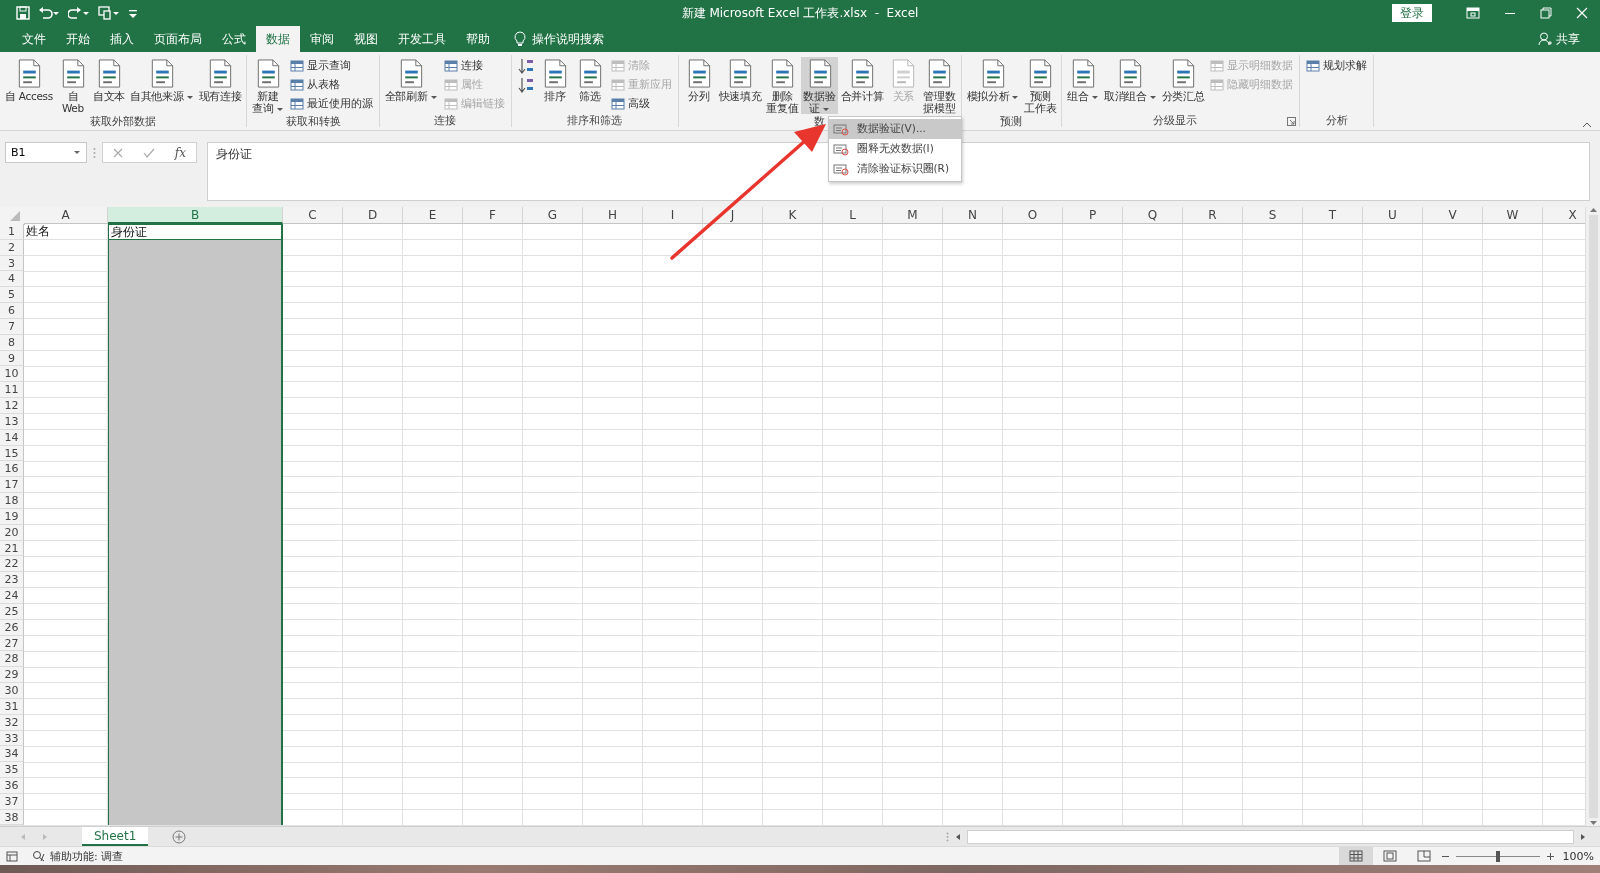 The width and height of the screenshot is (1600, 873). Describe the element at coordinates (493, 215) in the screenshot. I see `column-header: F` at that location.